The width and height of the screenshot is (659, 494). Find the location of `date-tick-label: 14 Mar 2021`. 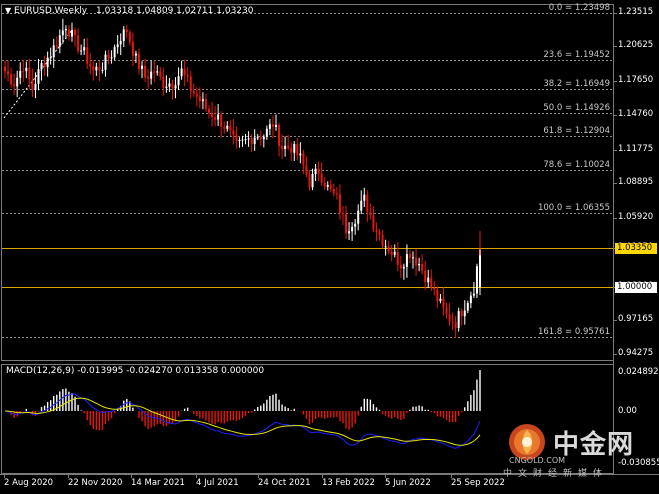

date-tick-label: 14 Mar 2021 is located at coordinates (158, 483).